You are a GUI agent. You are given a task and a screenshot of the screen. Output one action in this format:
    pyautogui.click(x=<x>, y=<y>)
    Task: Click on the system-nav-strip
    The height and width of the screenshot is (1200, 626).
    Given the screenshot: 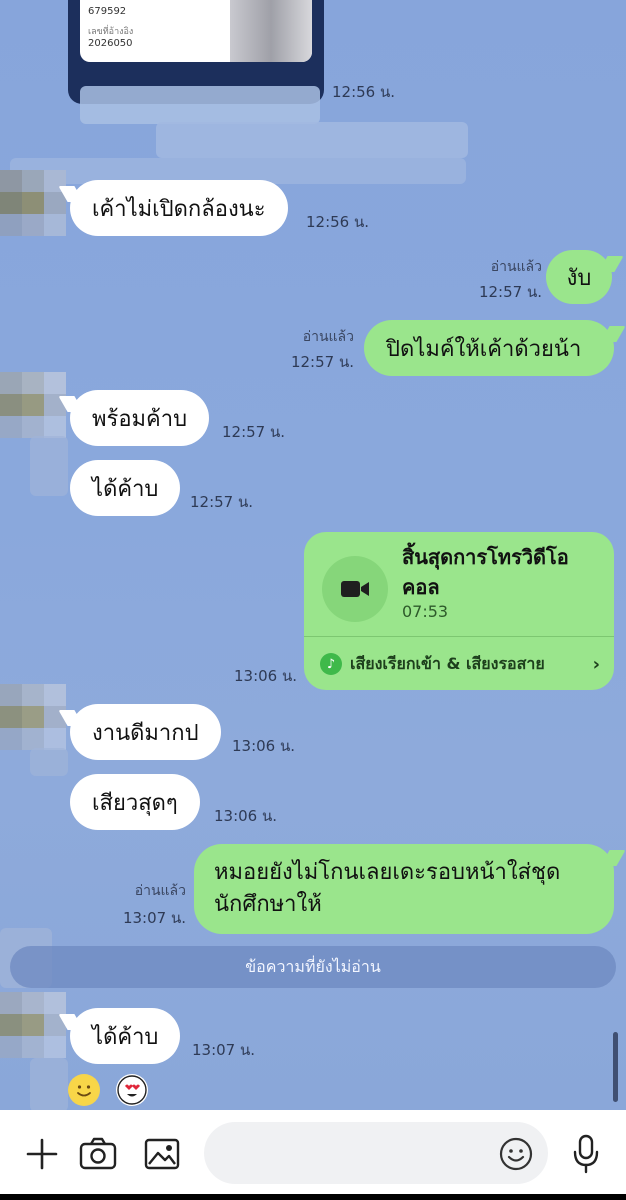 What is the action you would take?
    pyautogui.click(x=313, y=1197)
    